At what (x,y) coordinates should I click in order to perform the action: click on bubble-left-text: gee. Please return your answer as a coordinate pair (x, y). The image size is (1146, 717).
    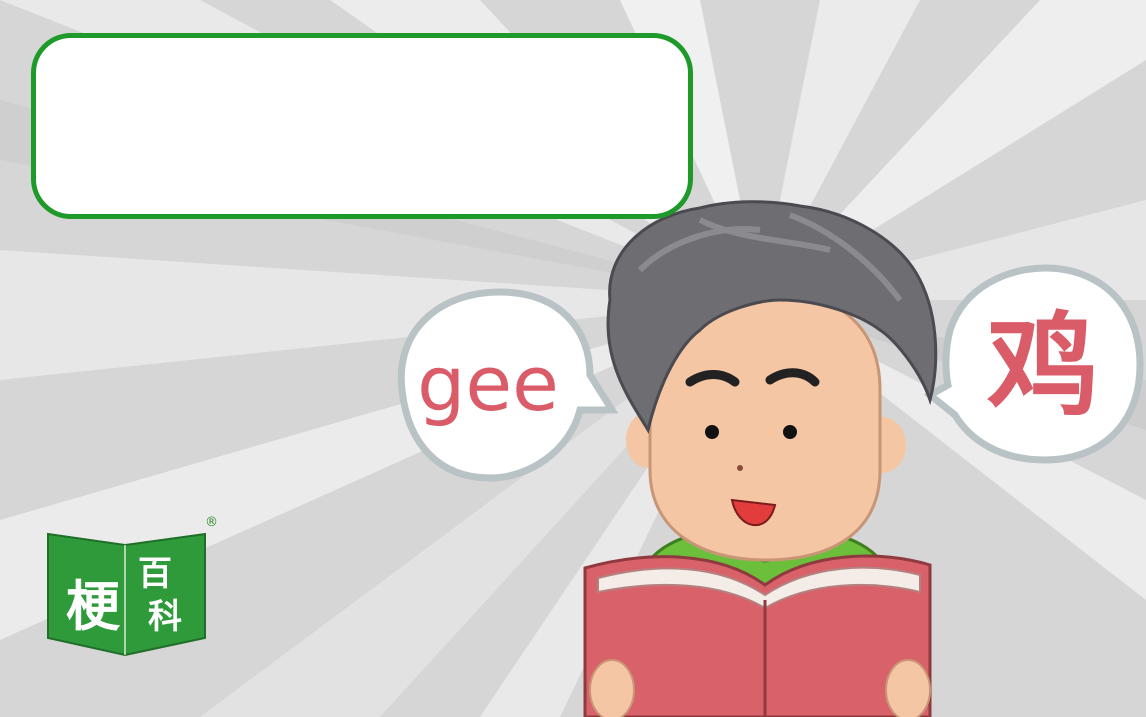
    Looking at the image, I should click on (488, 383).